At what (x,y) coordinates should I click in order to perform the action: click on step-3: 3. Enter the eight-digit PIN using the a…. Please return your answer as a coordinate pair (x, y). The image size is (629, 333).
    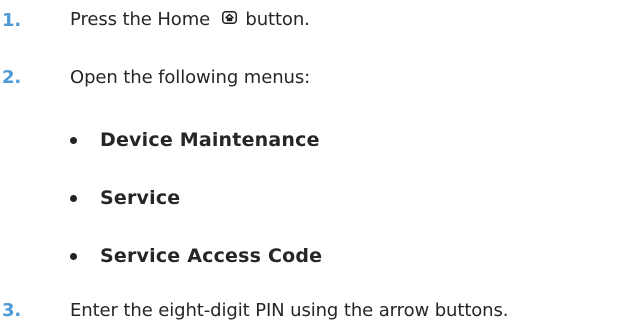
    Looking at the image, I should click on (254, 310).